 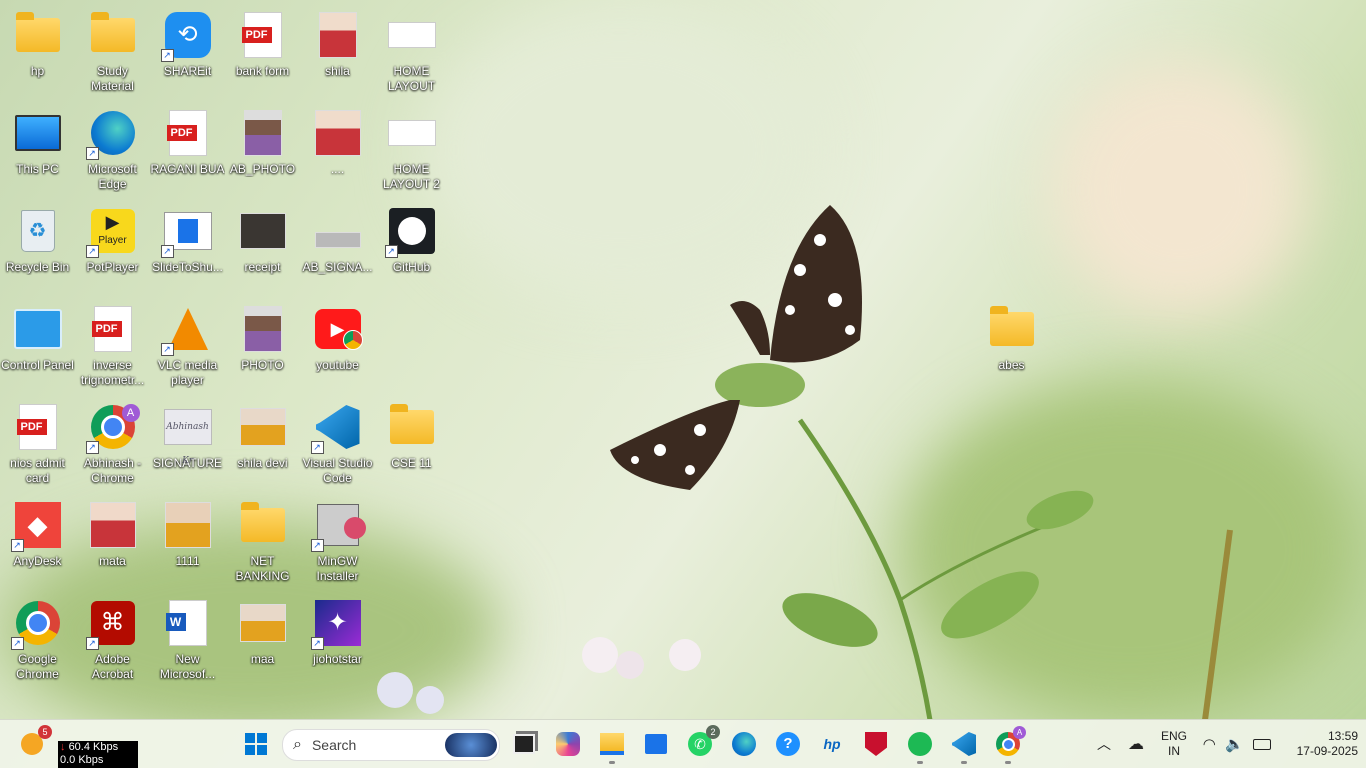 I want to click on desktop-icon-potplayer: ▶ Player ↗ PotPlayer, so click(x=112, y=248).